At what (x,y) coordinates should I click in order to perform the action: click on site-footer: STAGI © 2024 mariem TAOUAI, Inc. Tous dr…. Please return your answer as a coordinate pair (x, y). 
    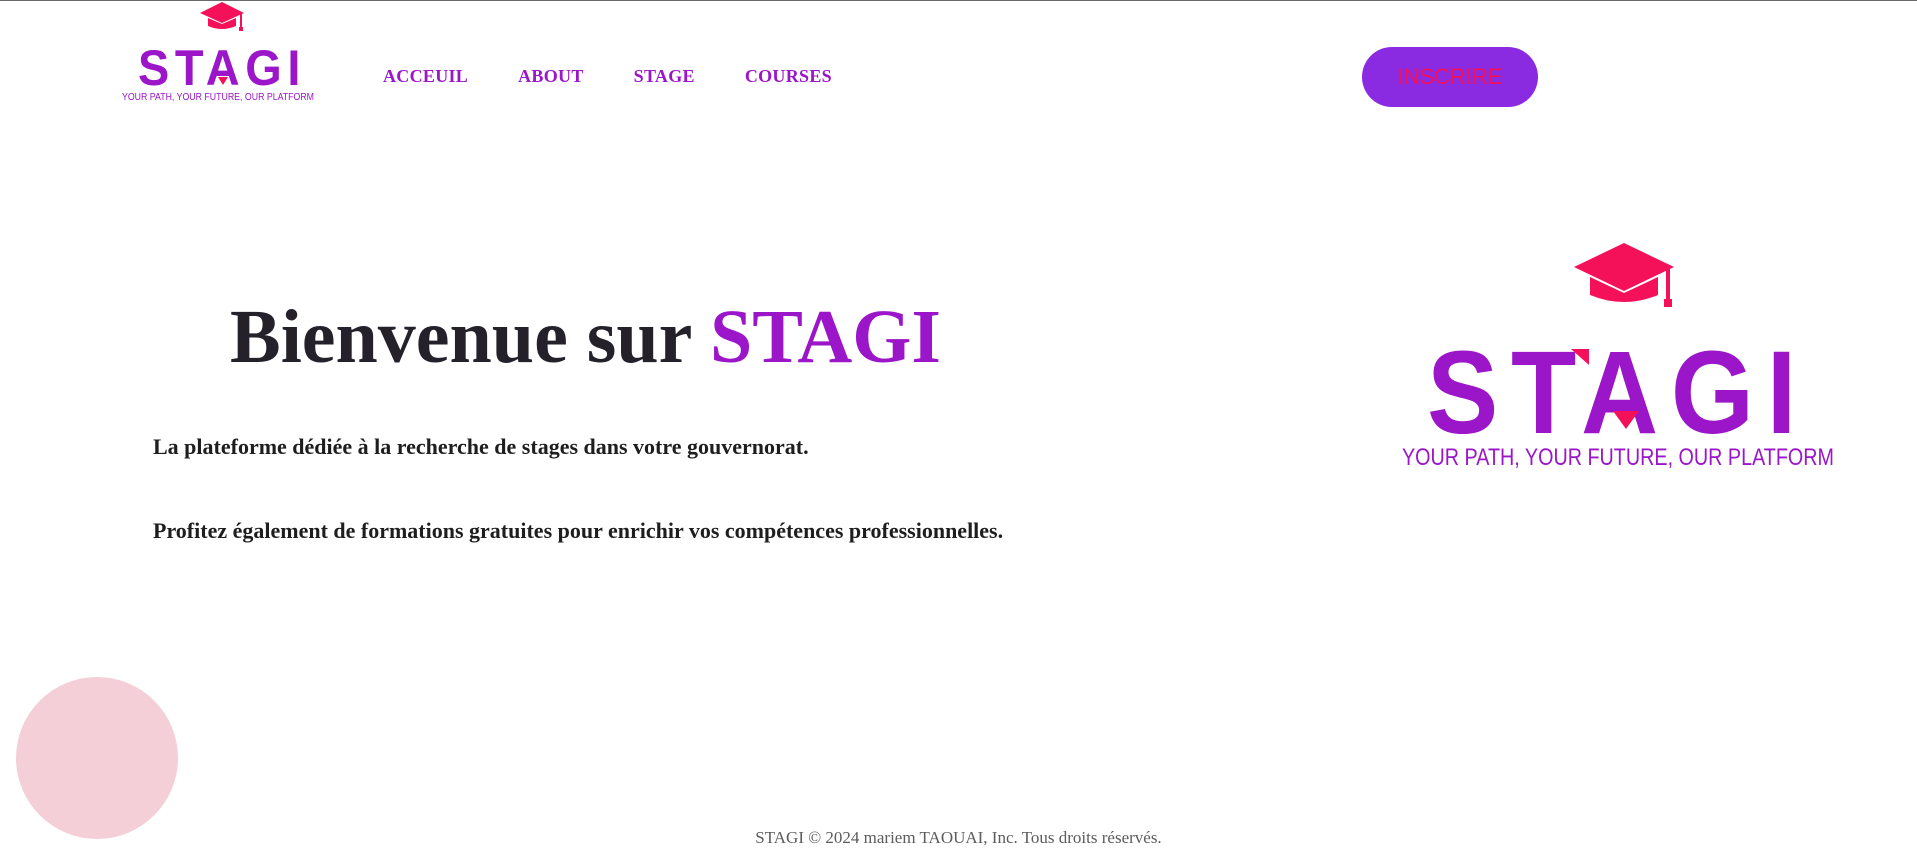
    Looking at the image, I should click on (958, 837).